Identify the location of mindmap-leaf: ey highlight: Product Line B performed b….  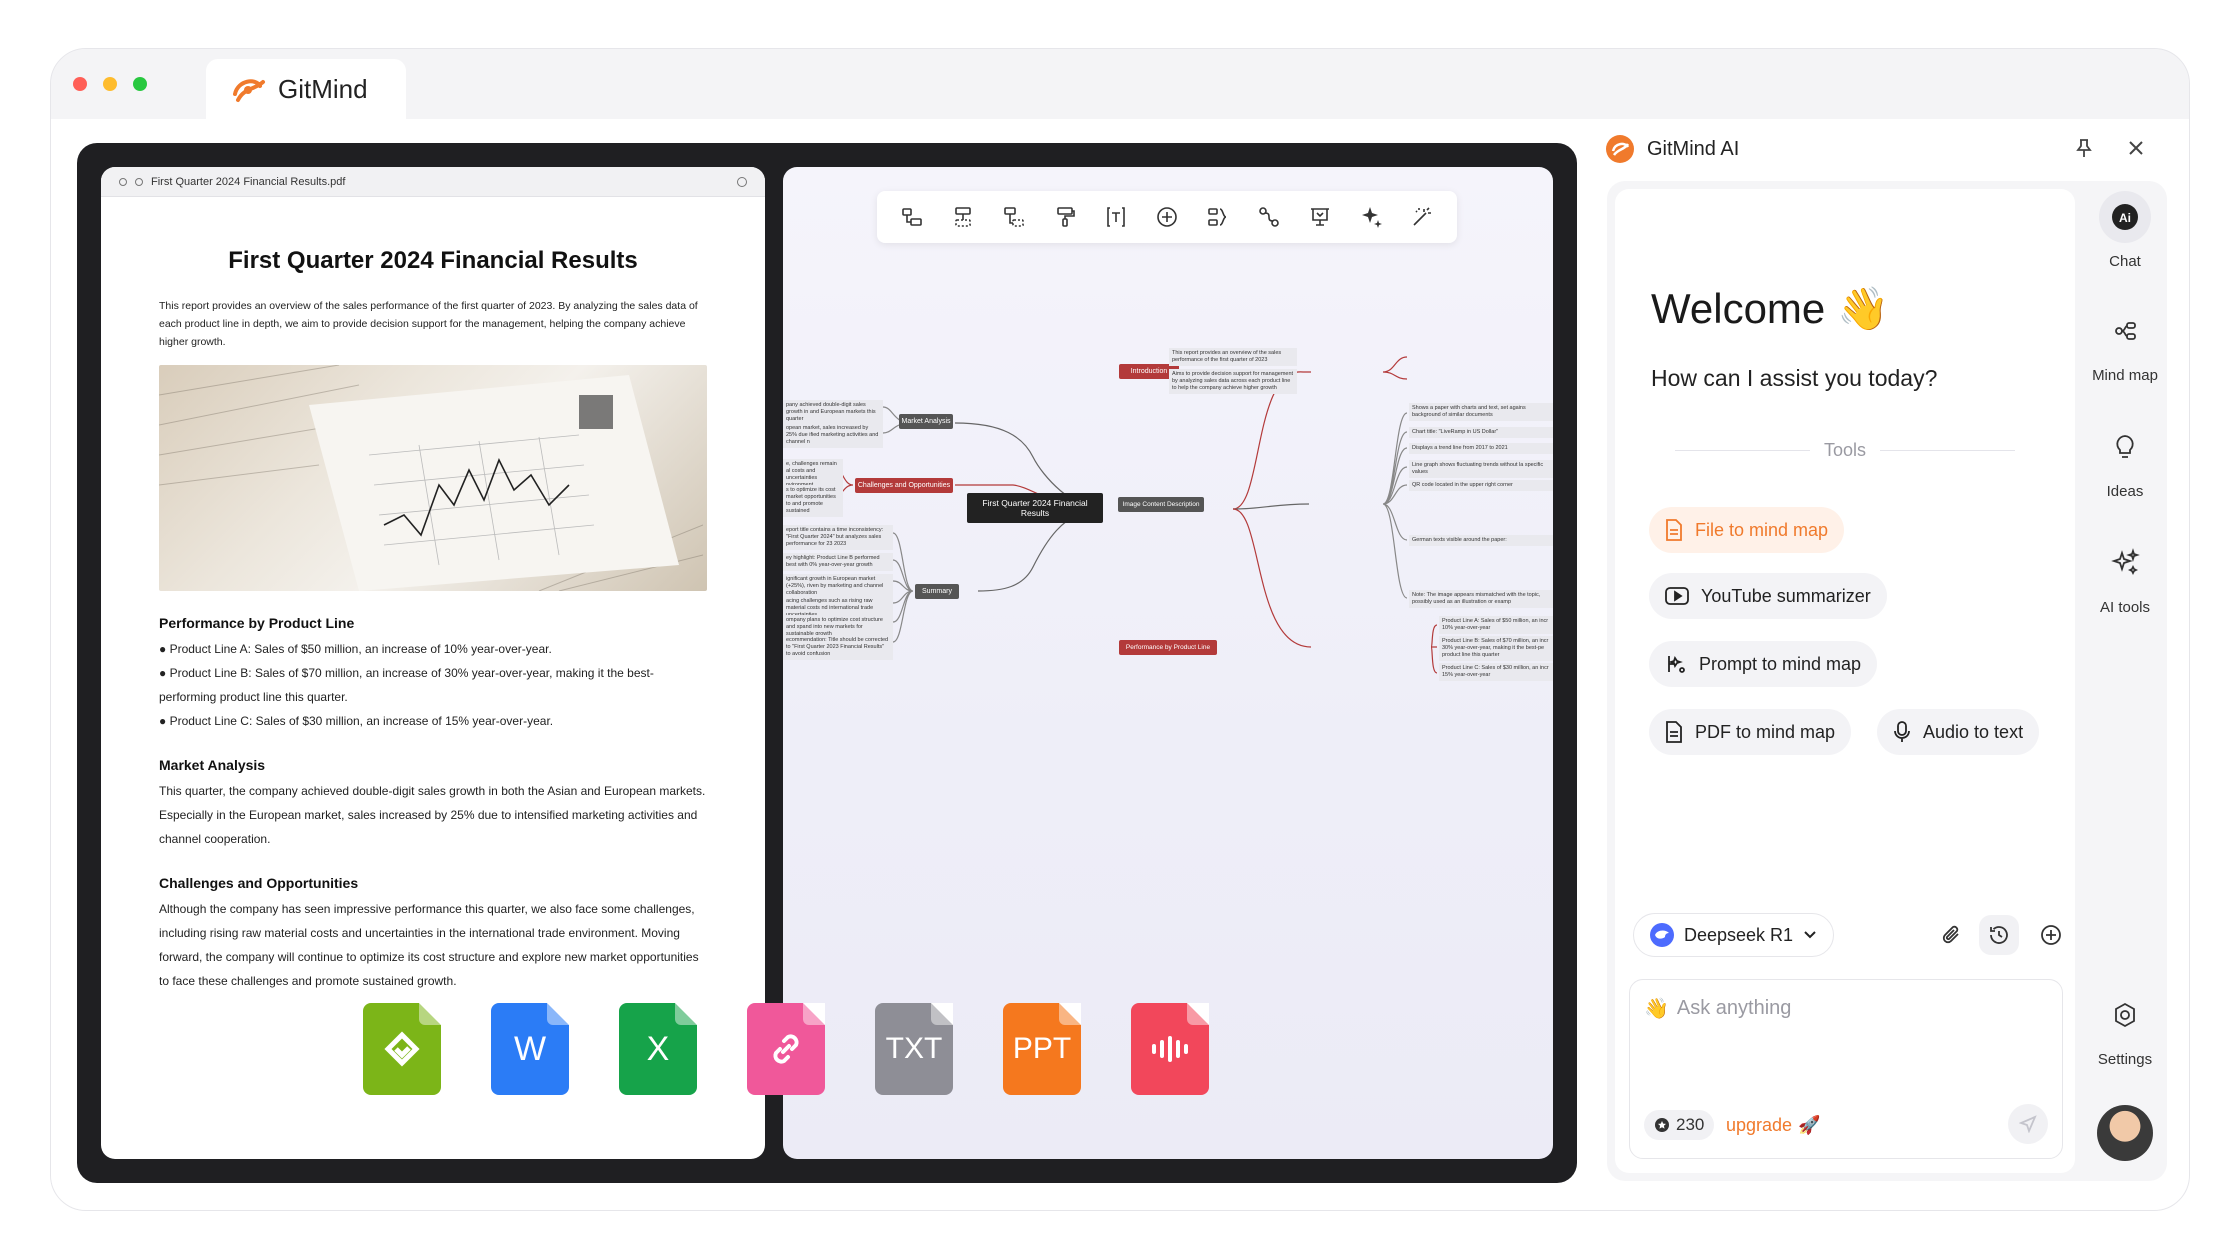
(838, 562).